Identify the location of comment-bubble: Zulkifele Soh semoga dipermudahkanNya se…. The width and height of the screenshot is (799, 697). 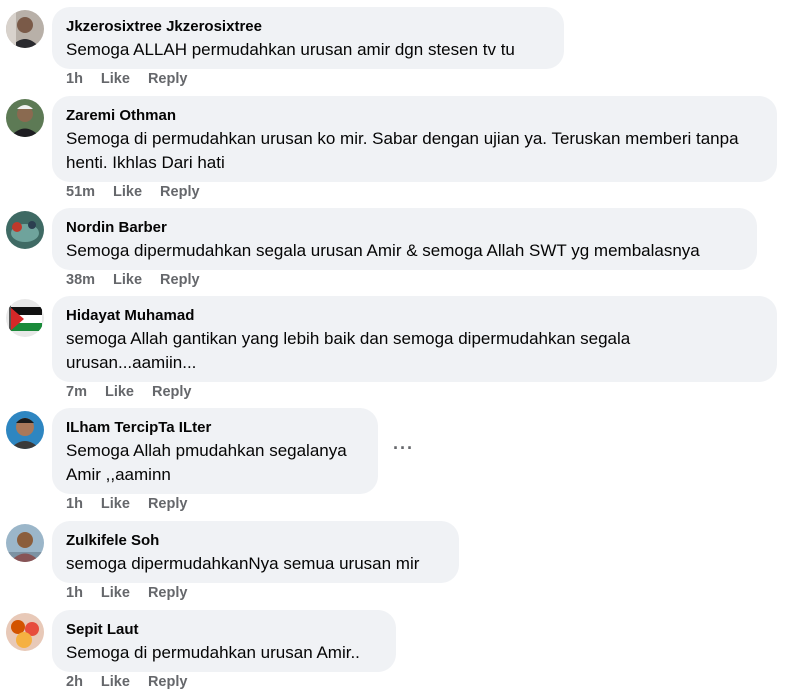
(255, 552).